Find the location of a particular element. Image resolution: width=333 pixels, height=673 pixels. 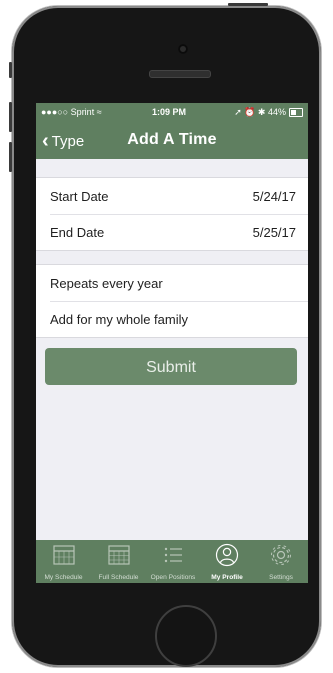

date-group: Start Date 5/24/17 End Date 5/25/17 is located at coordinates (172, 214).